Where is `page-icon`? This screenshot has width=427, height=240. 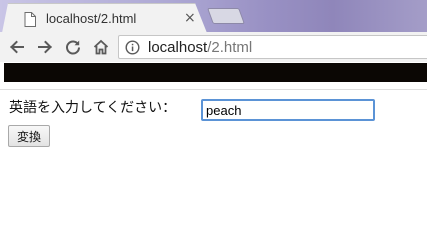
page-icon is located at coordinates (30, 19).